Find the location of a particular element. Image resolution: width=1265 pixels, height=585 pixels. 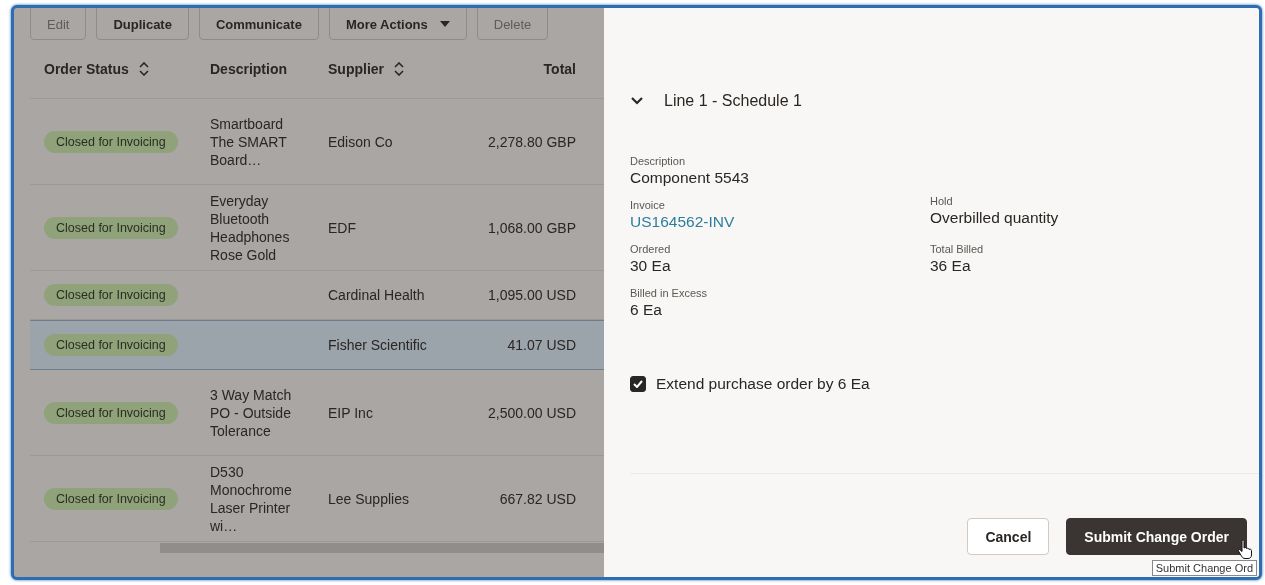

checkbox-label: Extend purchase order by 6 Ea is located at coordinates (763, 384).